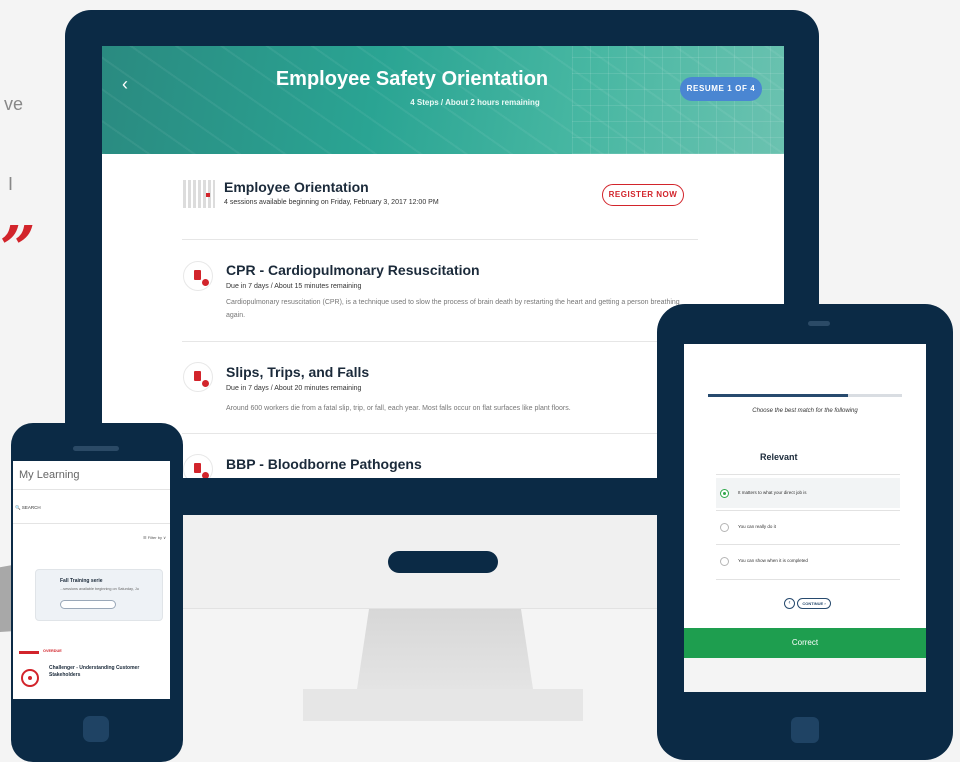 Image resolution: width=960 pixels, height=762 pixels. Describe the element at coordinates (88, 604) in the screenshot. I see `card-button` at that location.